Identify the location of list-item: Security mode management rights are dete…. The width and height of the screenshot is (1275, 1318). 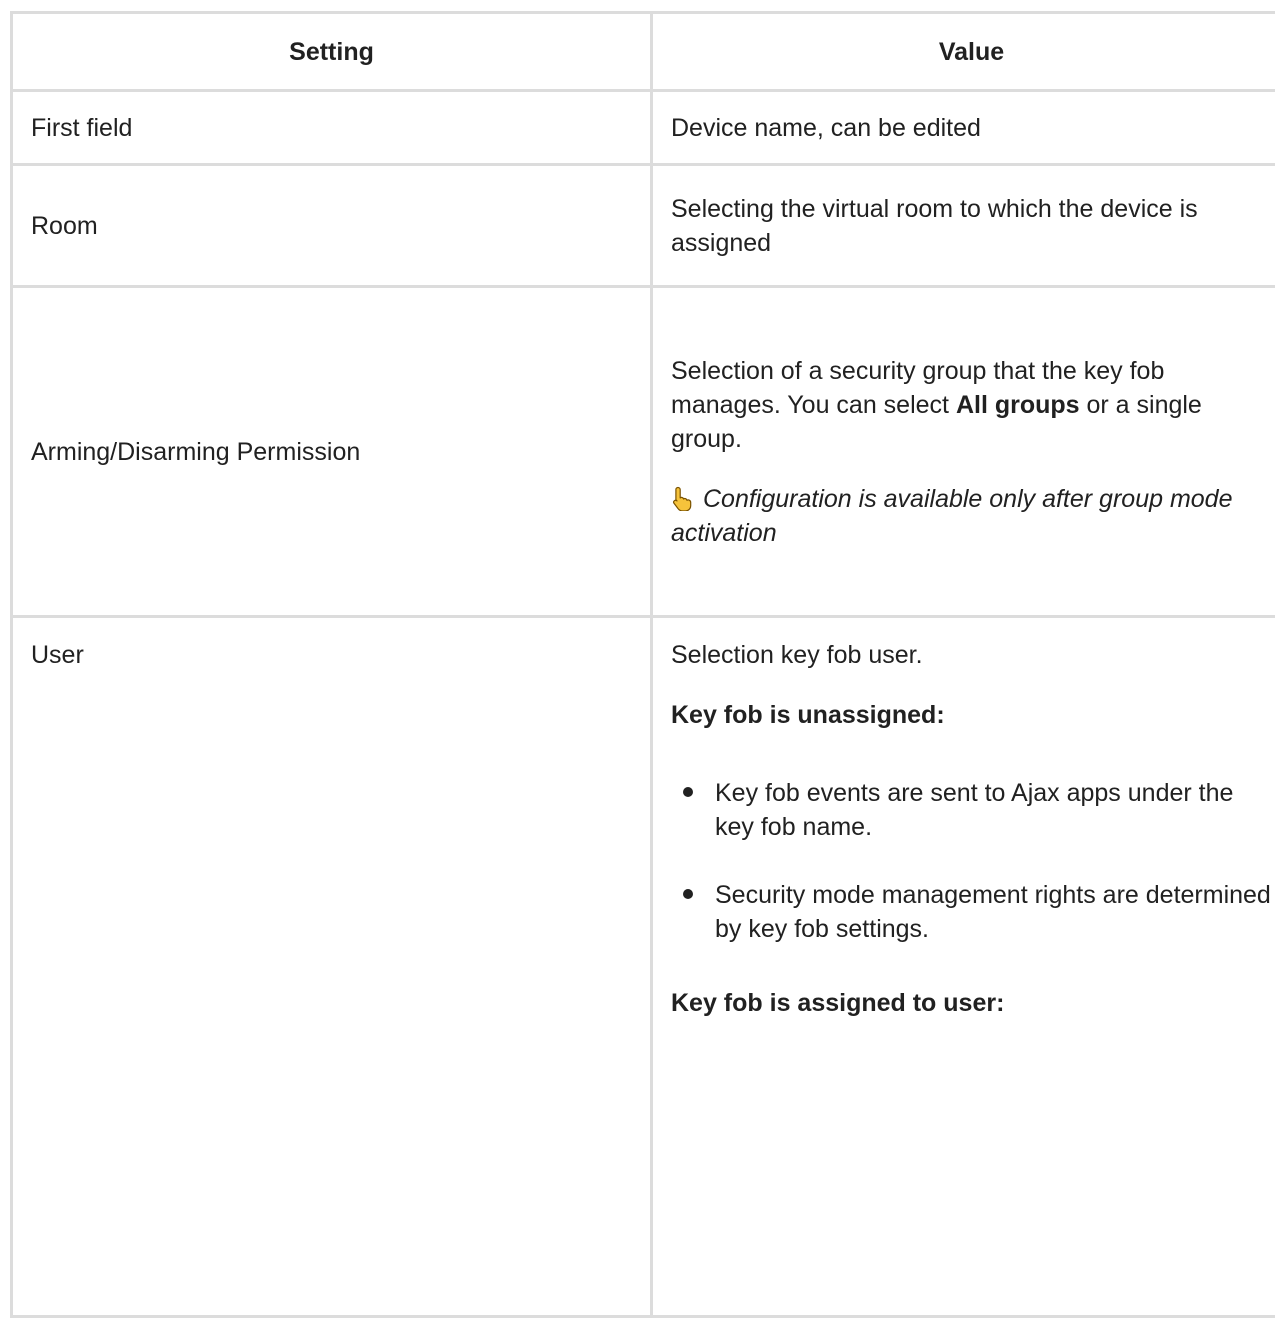
(971, 912).